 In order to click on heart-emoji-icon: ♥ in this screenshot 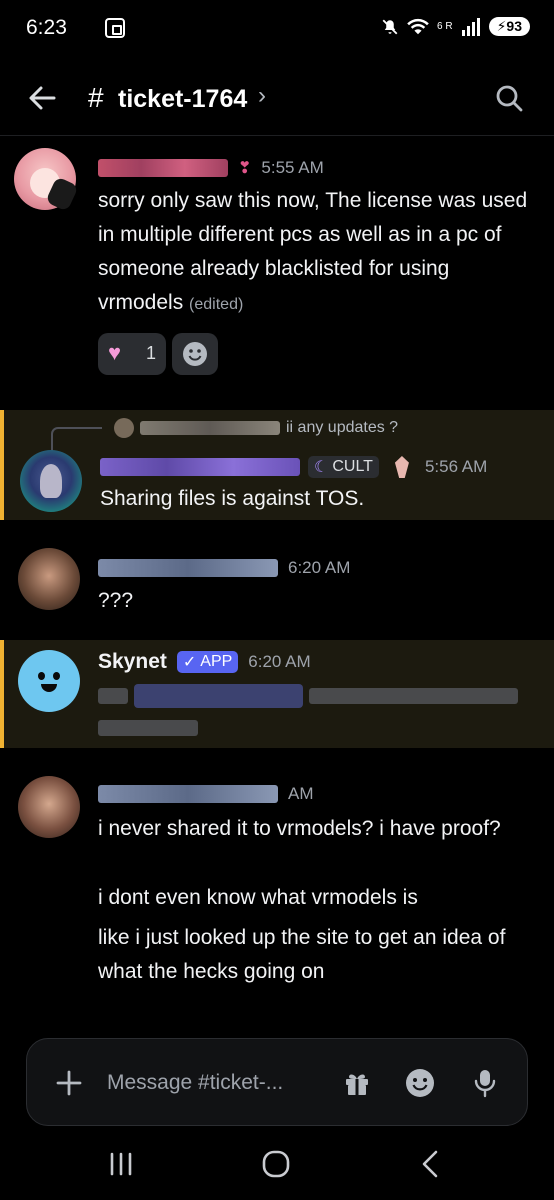, I will do `click(115, 352)`.